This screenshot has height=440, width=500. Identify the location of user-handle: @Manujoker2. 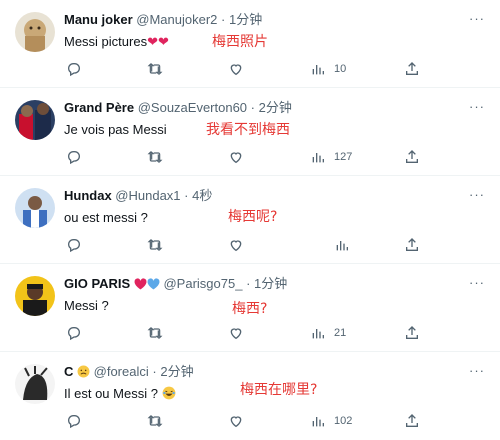
(176, 19).